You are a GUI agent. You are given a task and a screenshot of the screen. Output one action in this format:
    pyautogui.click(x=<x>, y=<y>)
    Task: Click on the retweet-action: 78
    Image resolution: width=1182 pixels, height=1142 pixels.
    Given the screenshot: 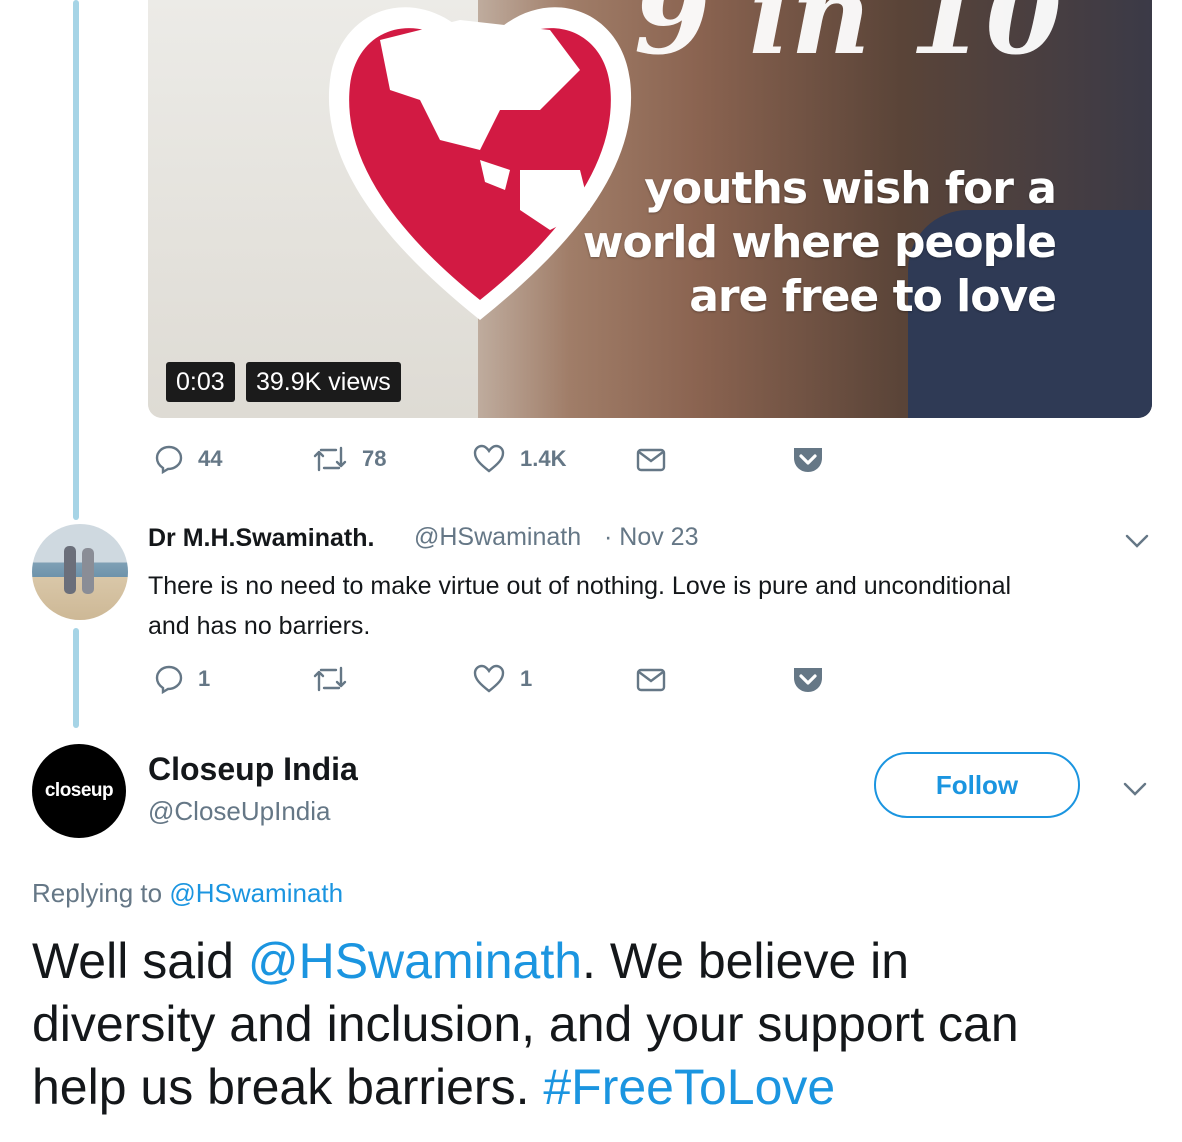 What is the action you would take?
    pyautogui.click(x=349, y=459)
    